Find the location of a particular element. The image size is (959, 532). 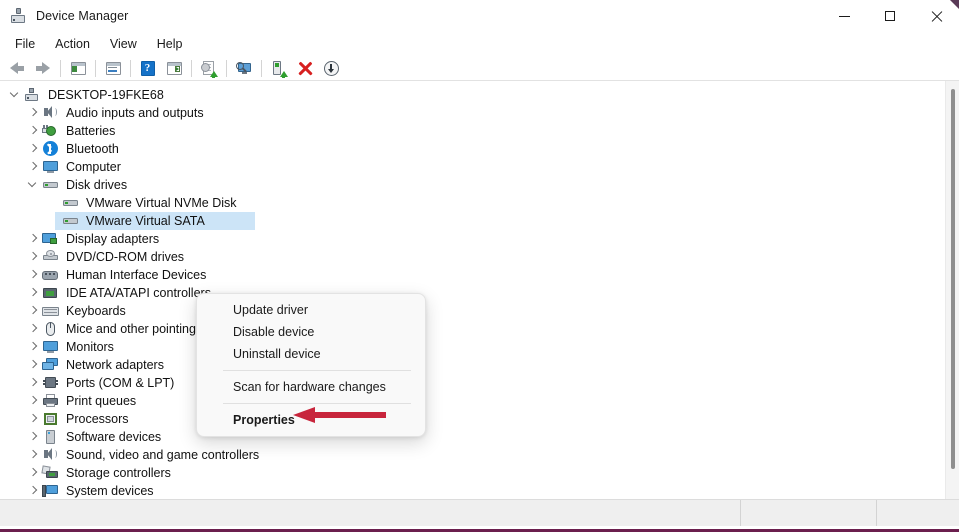

ctx-disable-device: Disable device is located at coordinates (311, 332).